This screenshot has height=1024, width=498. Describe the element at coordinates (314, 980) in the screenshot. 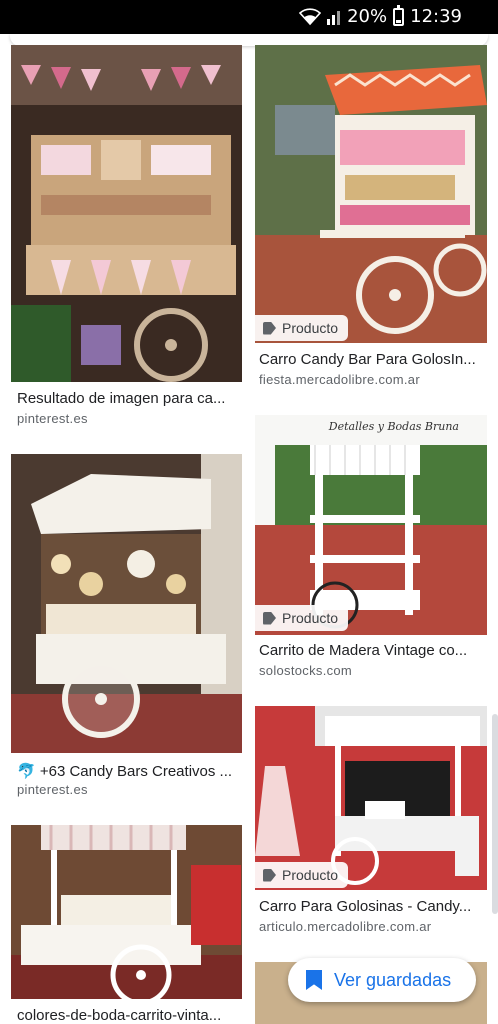

I see `bookmark-icon` at that location.